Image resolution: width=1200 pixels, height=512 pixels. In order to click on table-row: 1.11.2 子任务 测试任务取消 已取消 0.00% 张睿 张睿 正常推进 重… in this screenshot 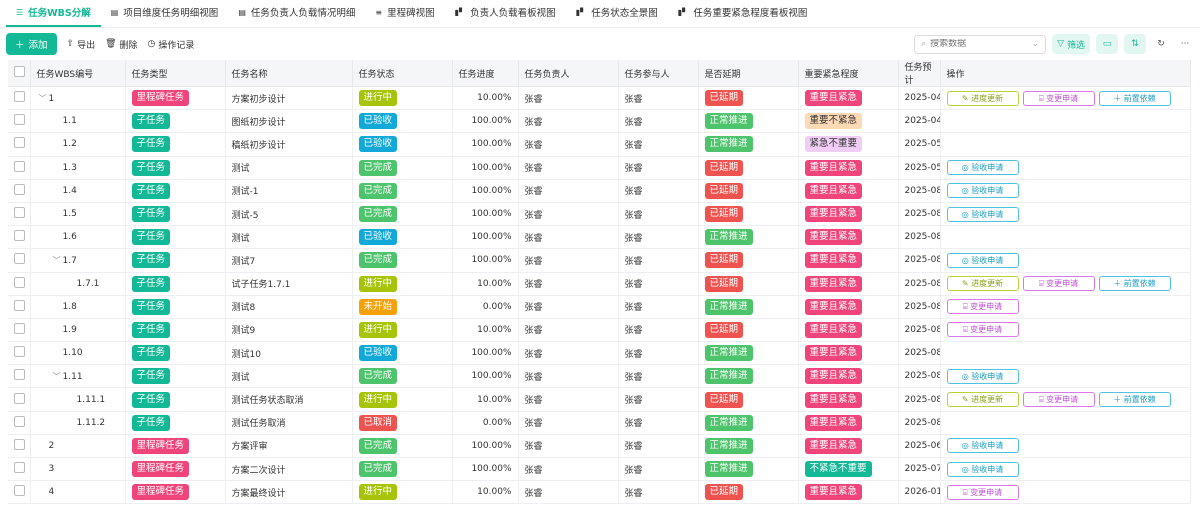, I will do `click(599, 423)`.